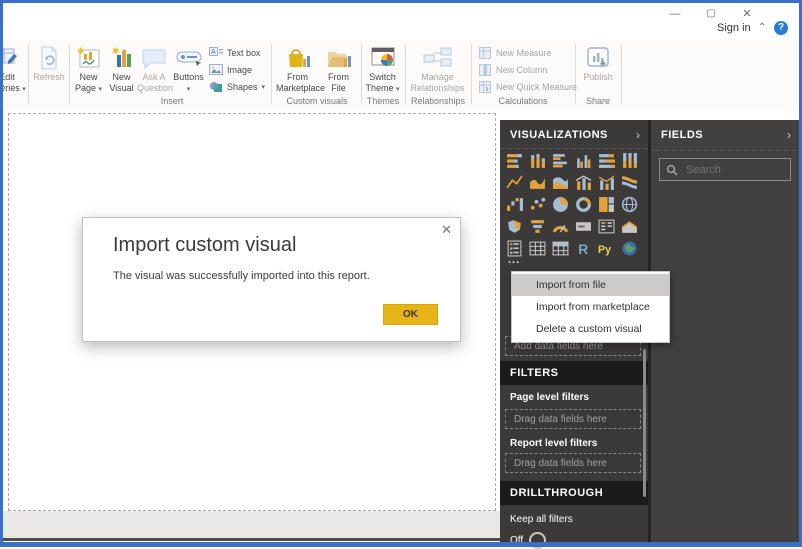 The image size is (802, 549). What do you see at coordinates (583, 226) in the screenshot?
I see `card-icon` at bounding box center [583, 226].